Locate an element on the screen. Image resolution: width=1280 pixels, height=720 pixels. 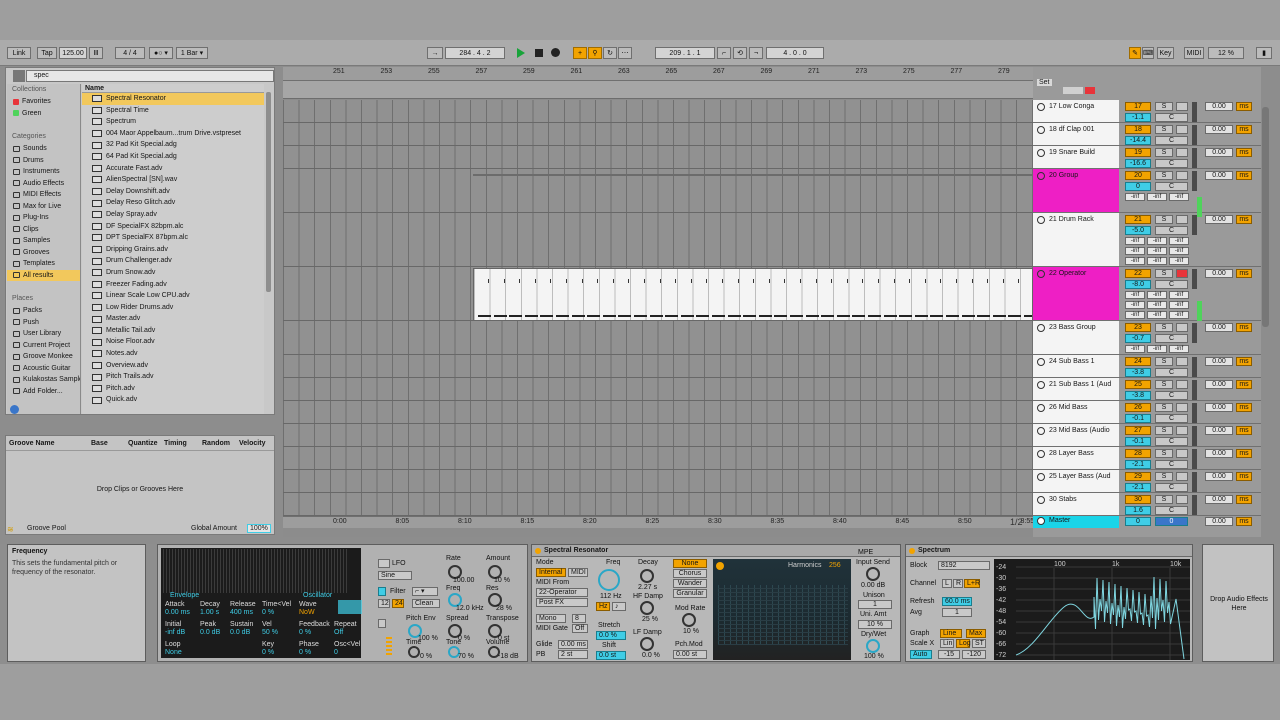
sidebar-item-all-results: All results is located at coordinates (43, 275).